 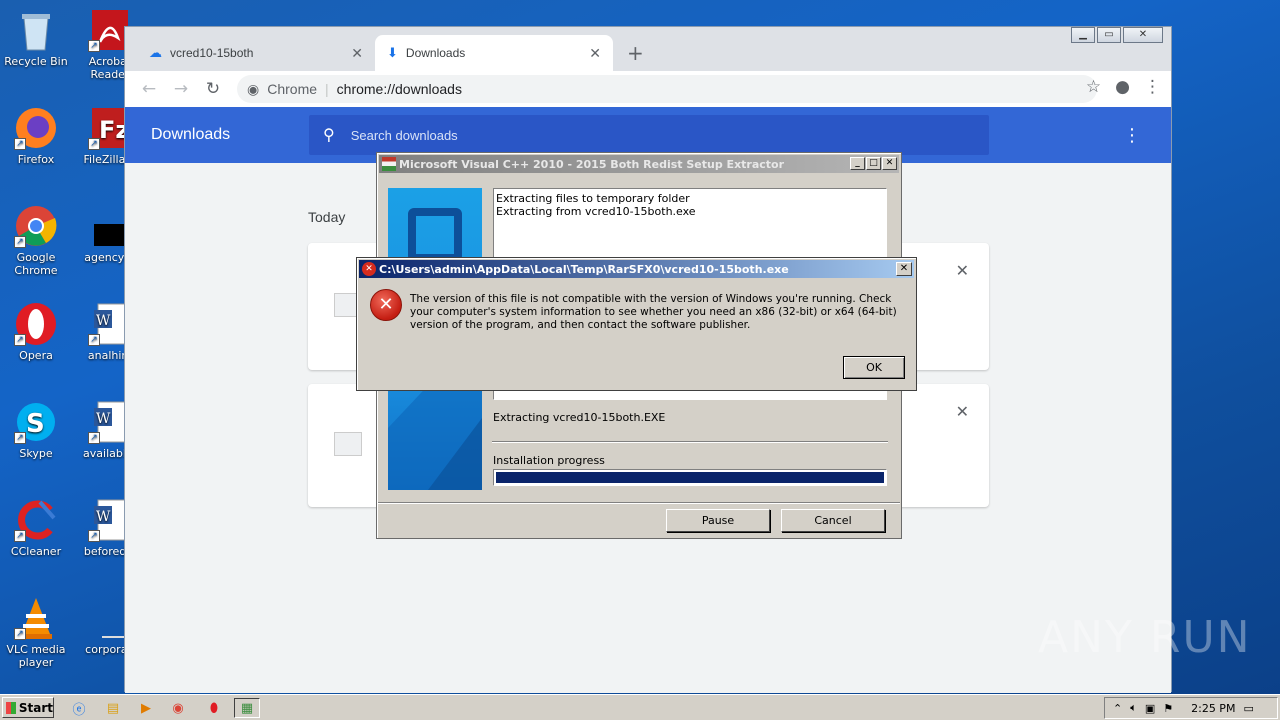 What do you see at coordinates (389, 164) in the screenshot?
I see `winrar-icon` at bounding box center [389, 164].